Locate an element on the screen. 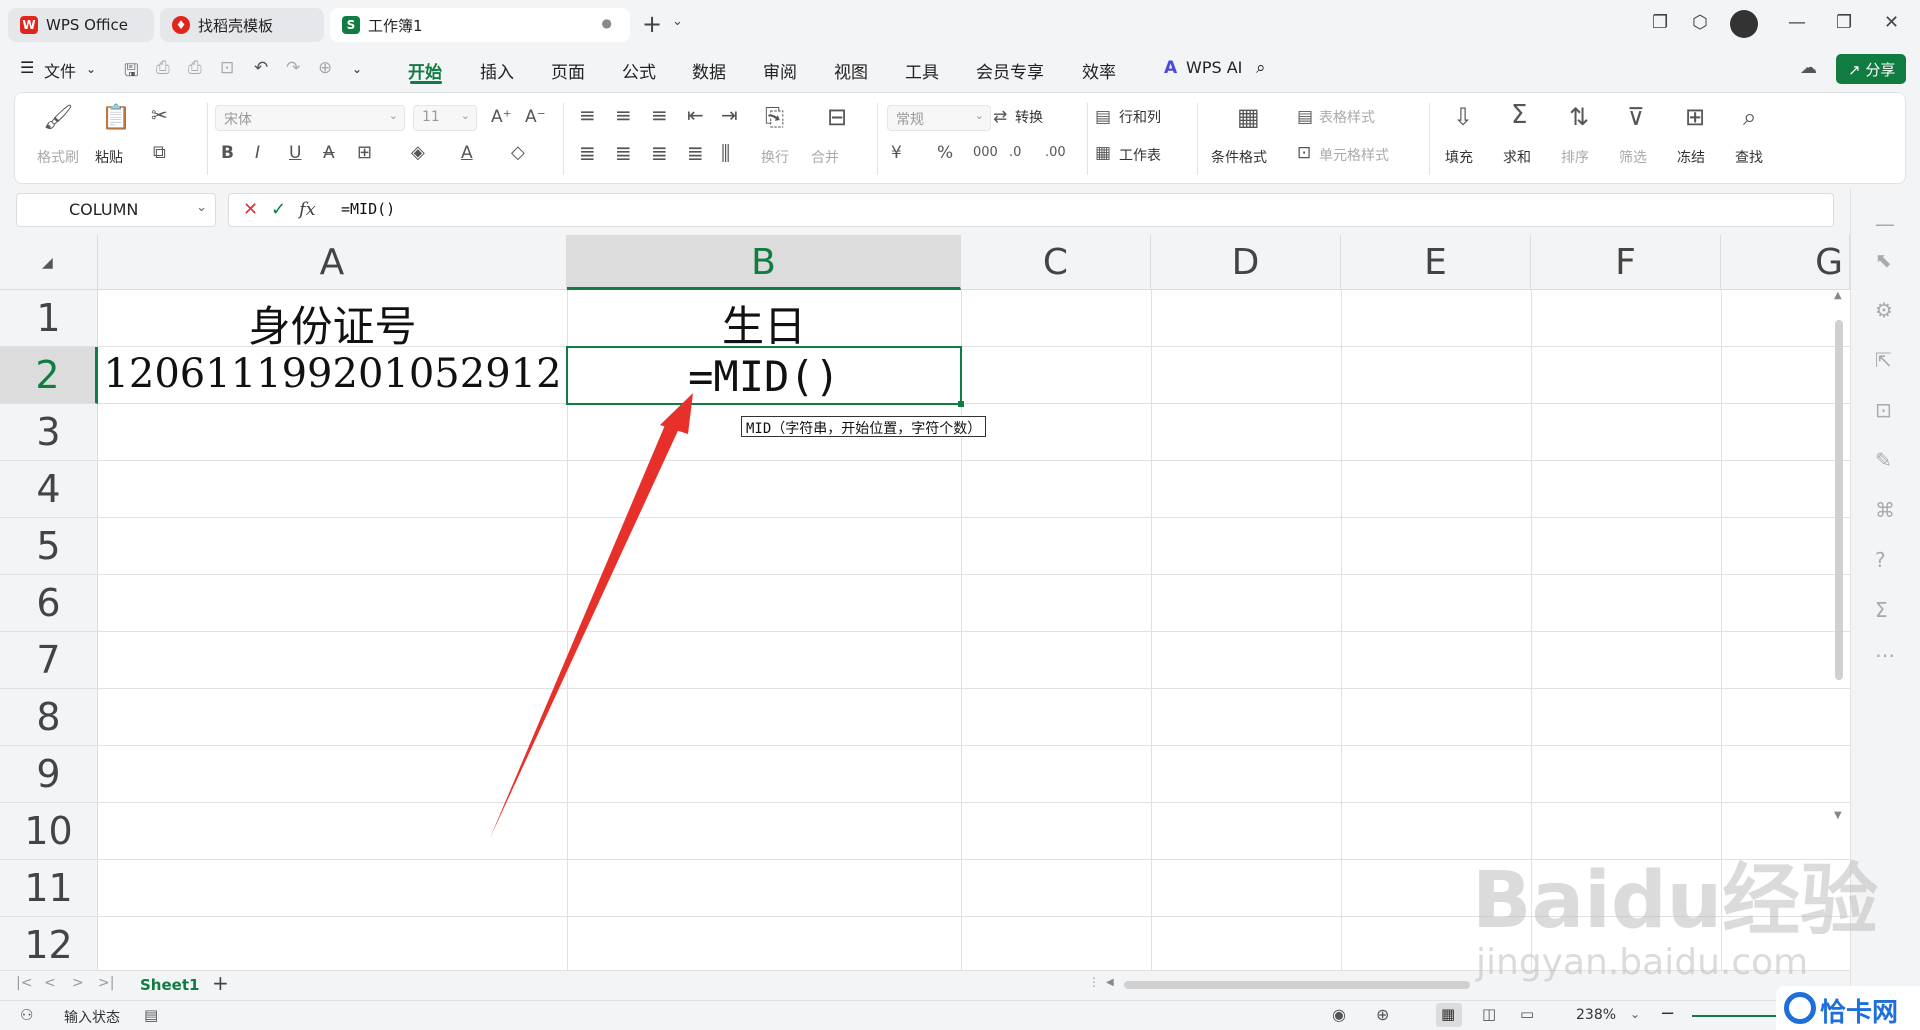 The height and width of the screenshot is (1030, 1920). sheet-tab-sheet1: Sheet1 is located at coordinates (169, 985).